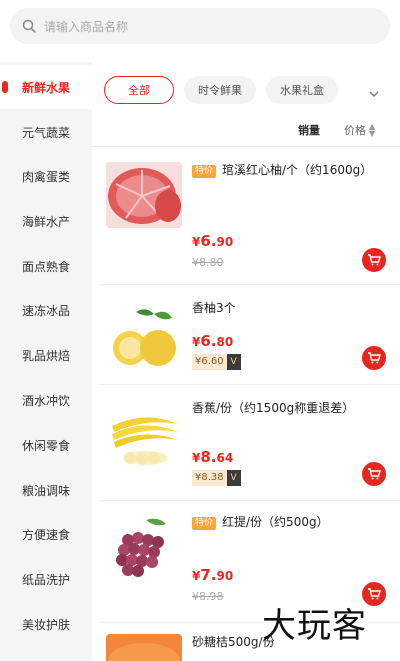 The height and width of the screenshot is (661, 400). I want to click on product-title: 香蕉/份（约1500g称重退差）, so click(290, 408).